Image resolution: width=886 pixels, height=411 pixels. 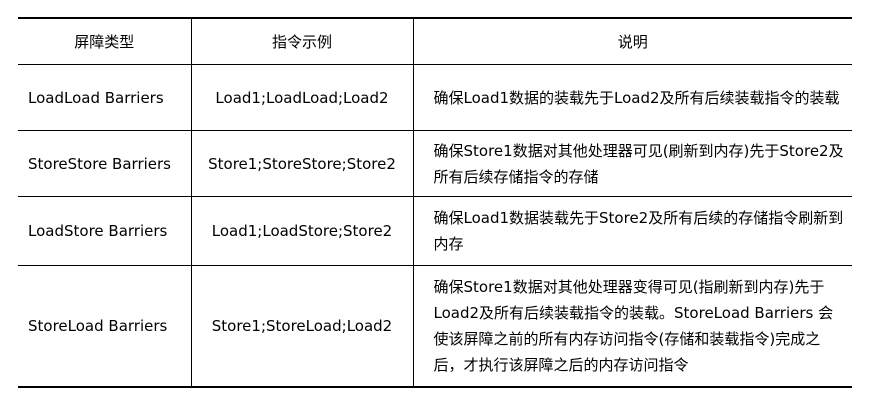 I want to click on barrier-type-cell: LoadLoad Barriers, so click(x=96, y=97).